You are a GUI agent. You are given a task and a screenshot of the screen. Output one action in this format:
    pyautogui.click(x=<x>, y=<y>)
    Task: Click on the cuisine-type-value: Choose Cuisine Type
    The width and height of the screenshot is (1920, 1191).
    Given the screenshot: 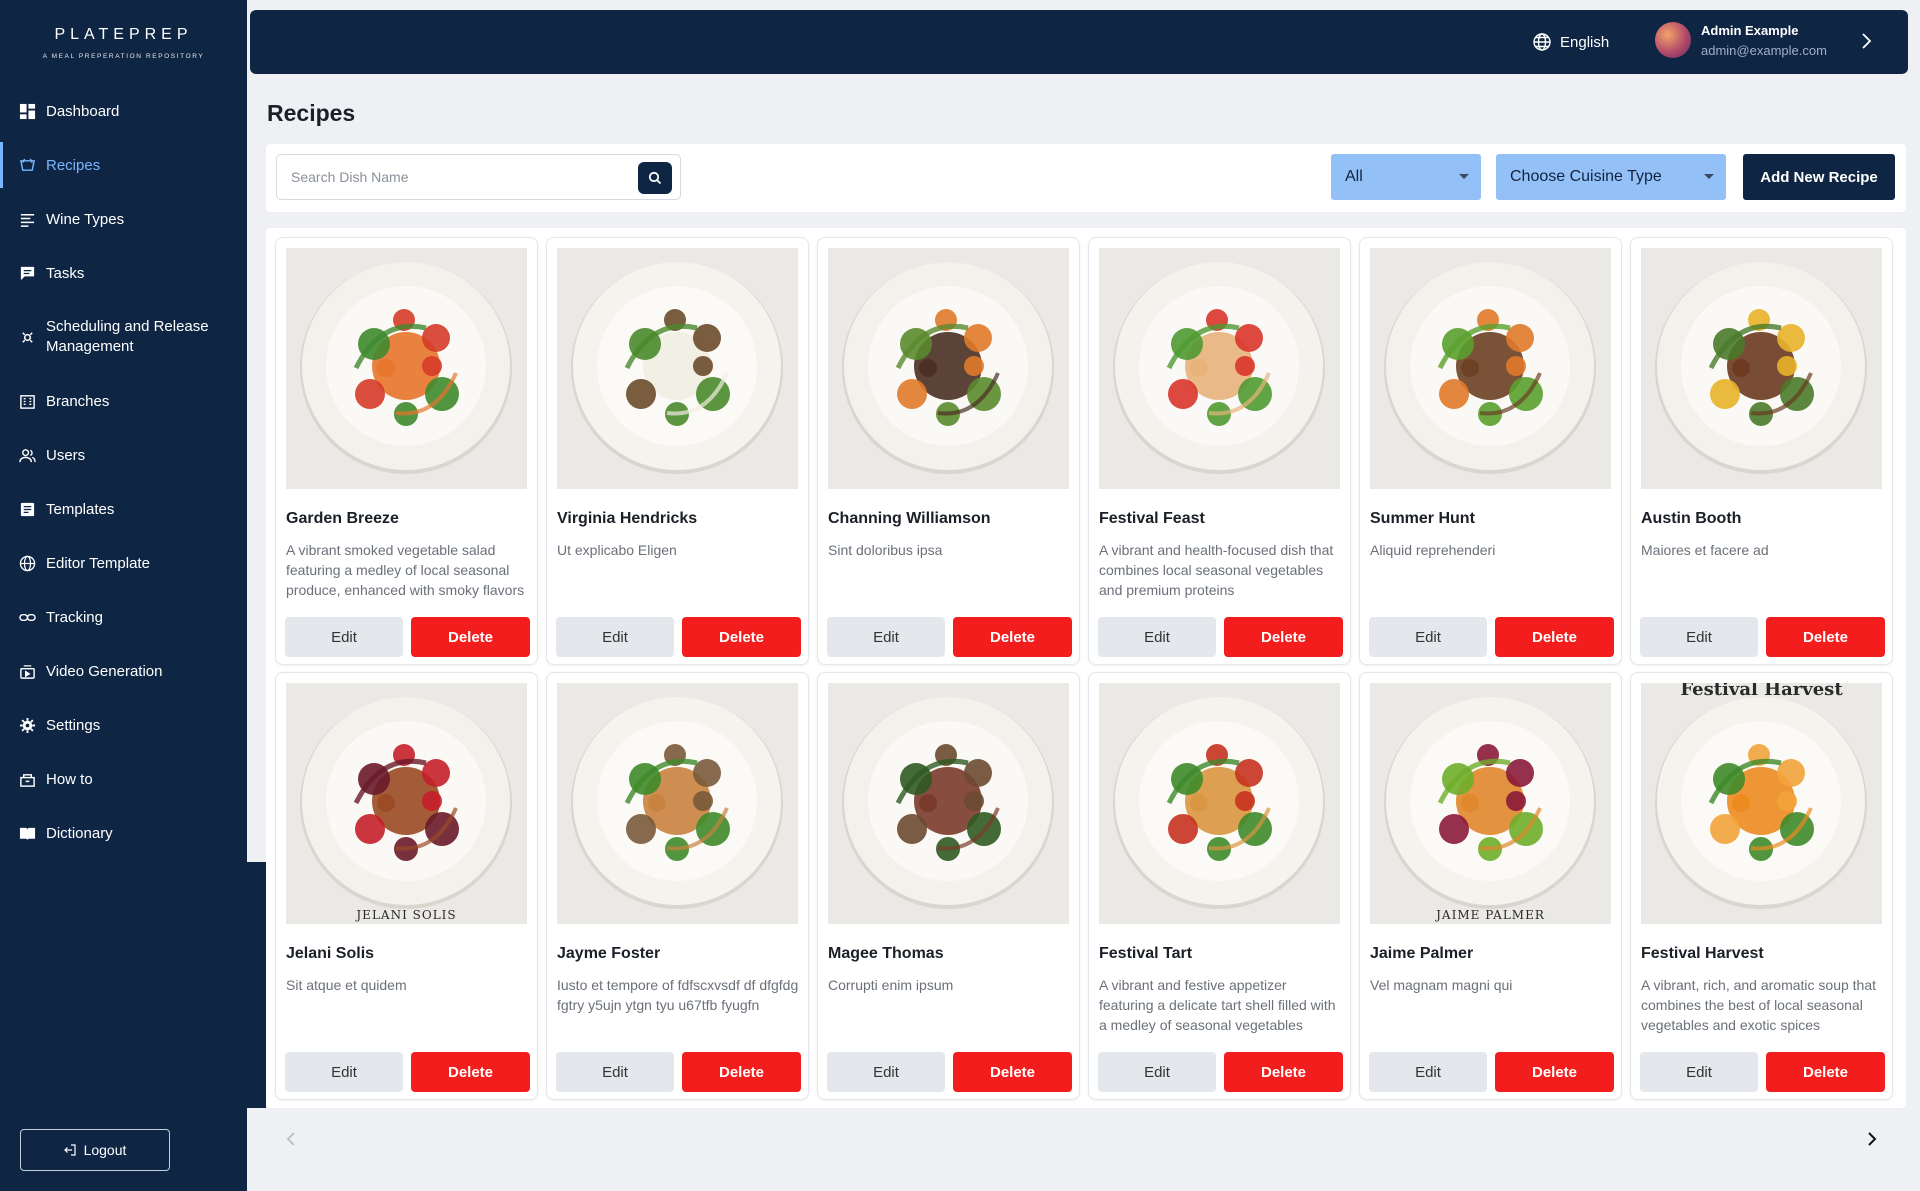 What is the action you would take?
    pyautogui.click(x=1586, y=176)
    